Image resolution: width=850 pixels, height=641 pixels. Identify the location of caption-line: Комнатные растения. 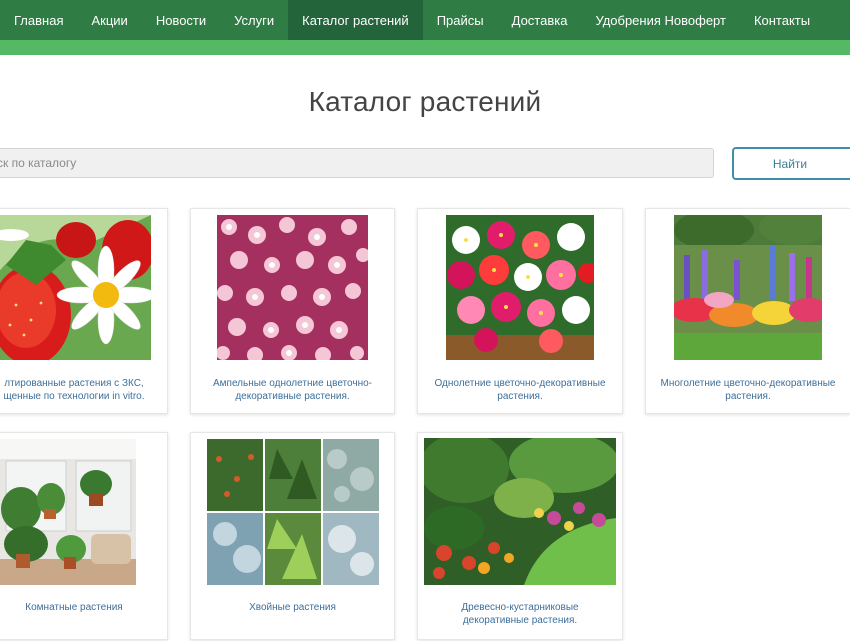
(81, 607).